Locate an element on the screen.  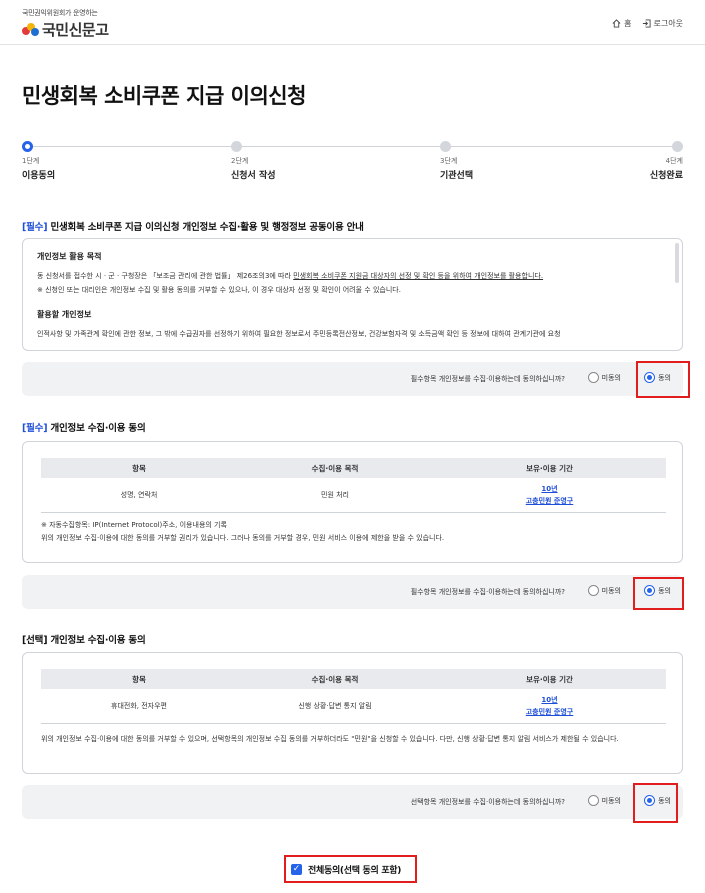
section1-agree-radio: 동의 is located at coordinates (657, 377).